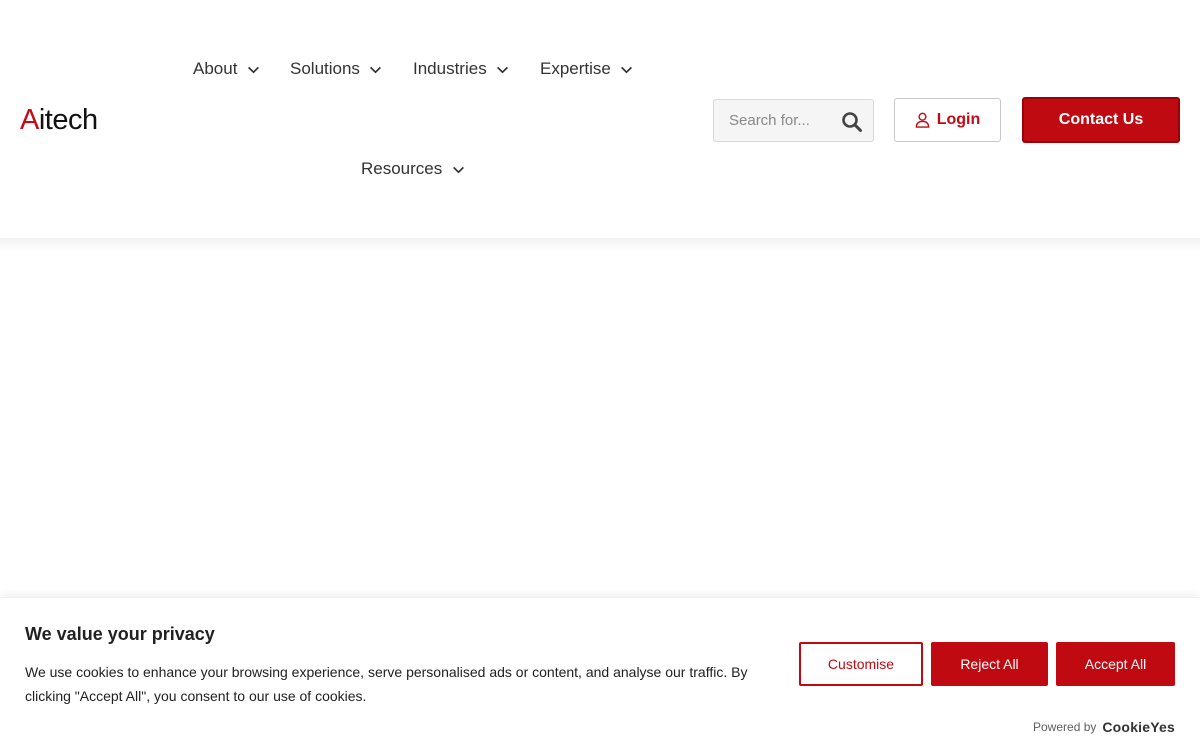  What do you see at coordinates (922, 120) in the screenshot?
I see `user-icon` at bounding box center [922, 120].